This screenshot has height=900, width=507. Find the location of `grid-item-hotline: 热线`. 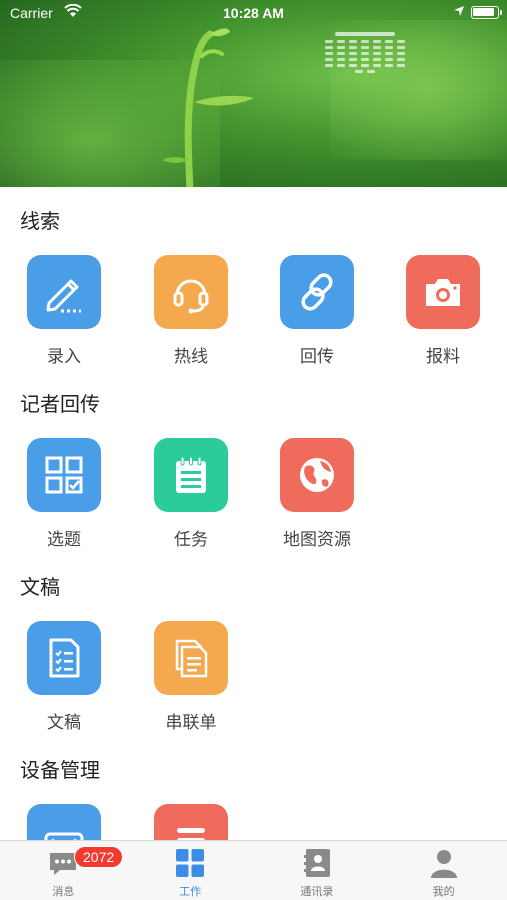

grid-item-hotline: 热线 is located at coordinates (191, 315).